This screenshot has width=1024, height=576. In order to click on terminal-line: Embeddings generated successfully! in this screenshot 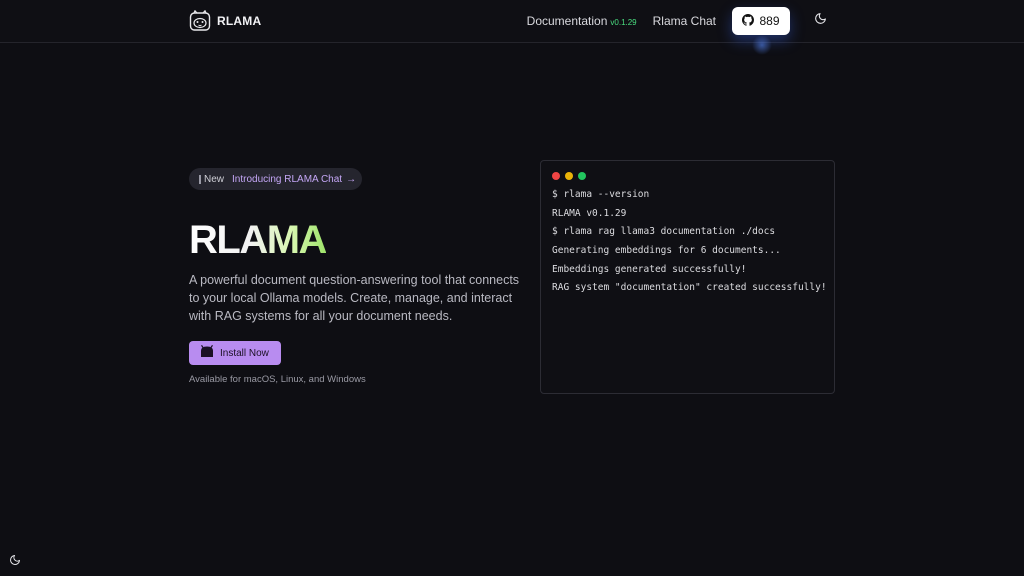, I will do `click(649, 269)`.